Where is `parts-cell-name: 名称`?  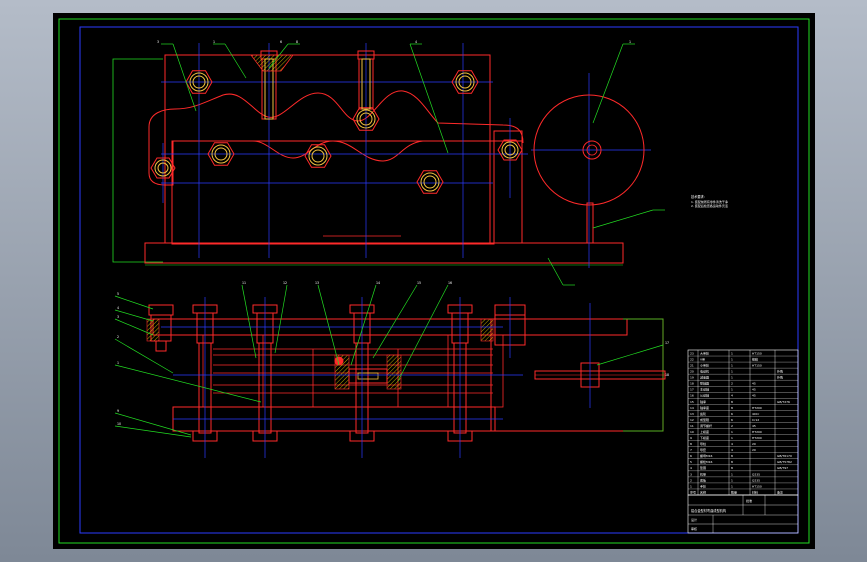 parts-cell-name: 名称 is located at coordinates (703, 491).